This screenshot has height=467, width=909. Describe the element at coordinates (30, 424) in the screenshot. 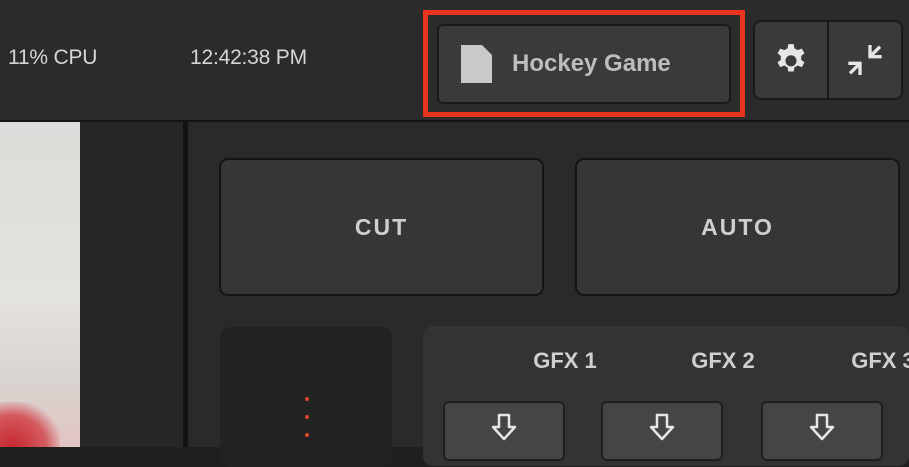

I see `preview-detail` at that location.